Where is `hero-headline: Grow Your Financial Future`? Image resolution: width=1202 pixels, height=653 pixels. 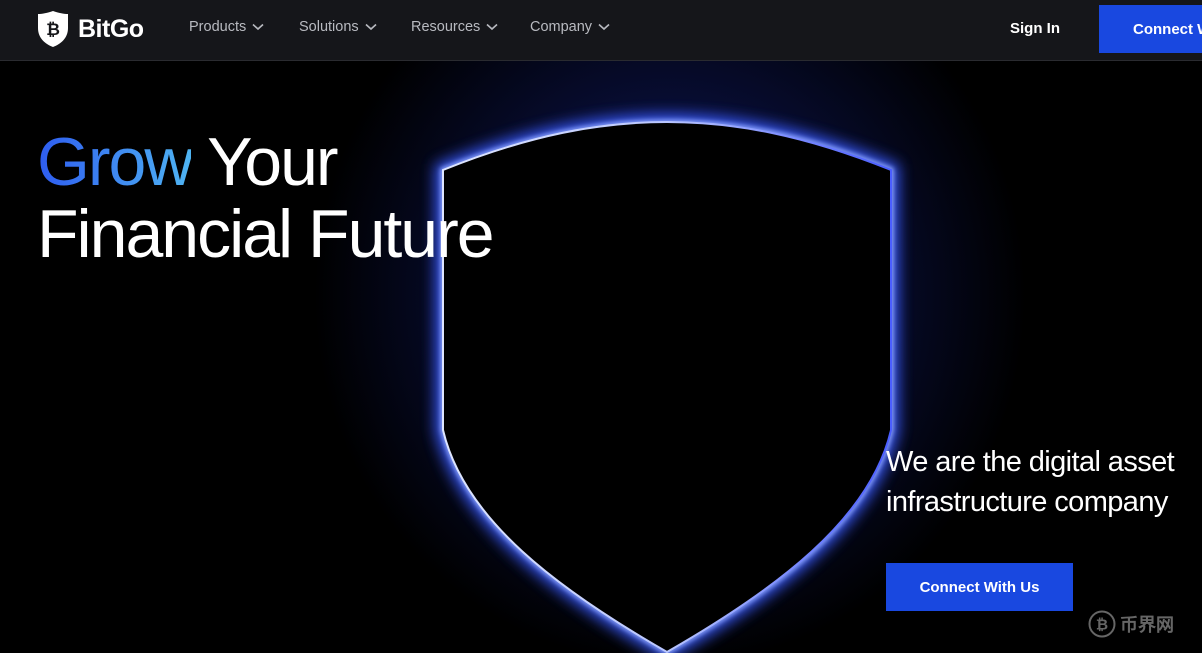
hero-headline: Grow Your Financial Future is located at coordinates (266, 199).